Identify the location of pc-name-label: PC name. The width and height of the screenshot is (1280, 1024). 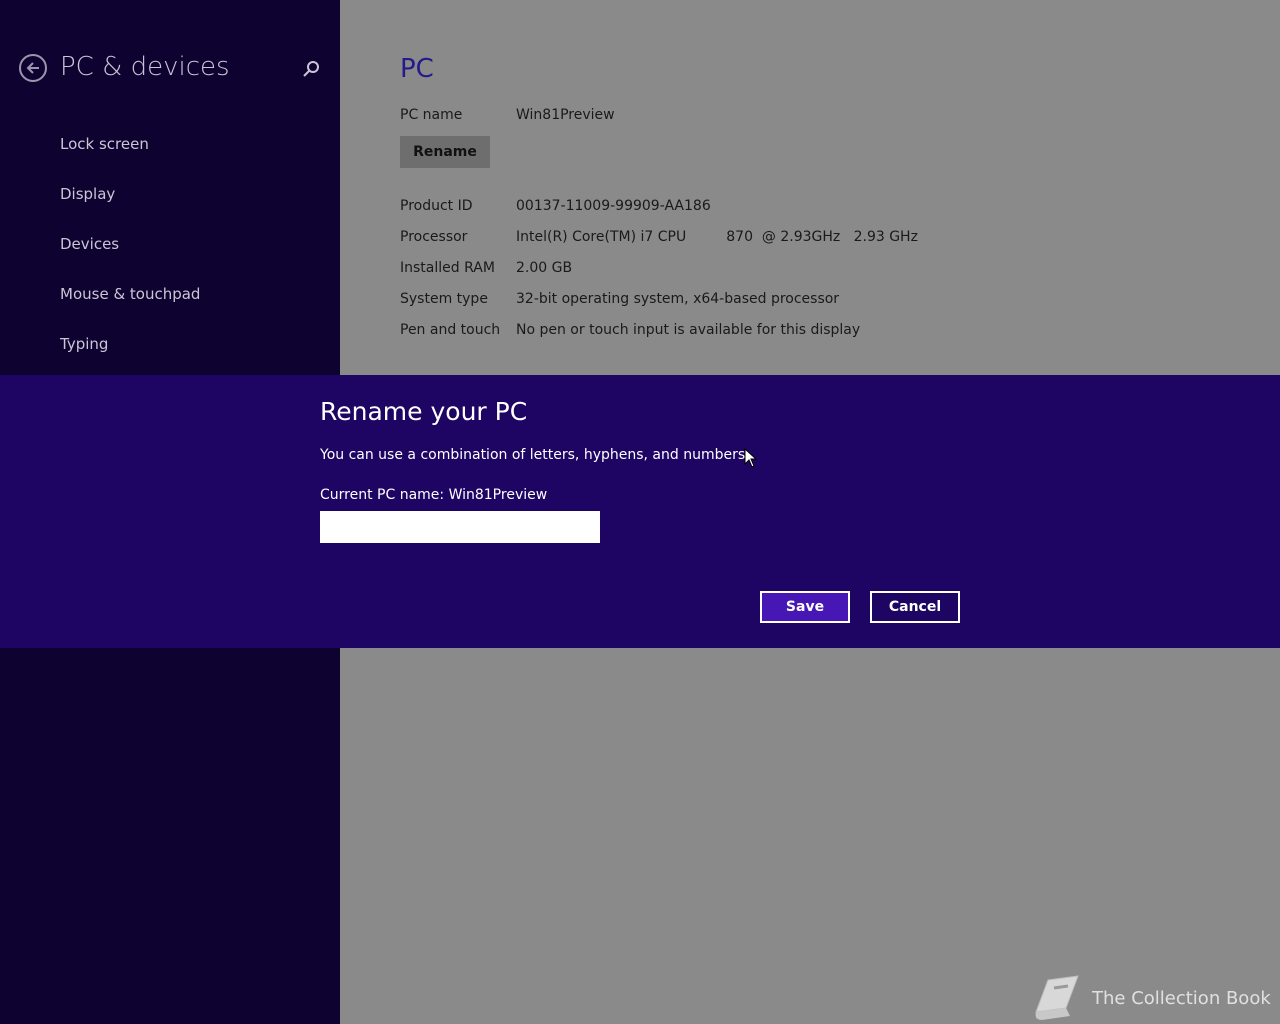
(431, 115).